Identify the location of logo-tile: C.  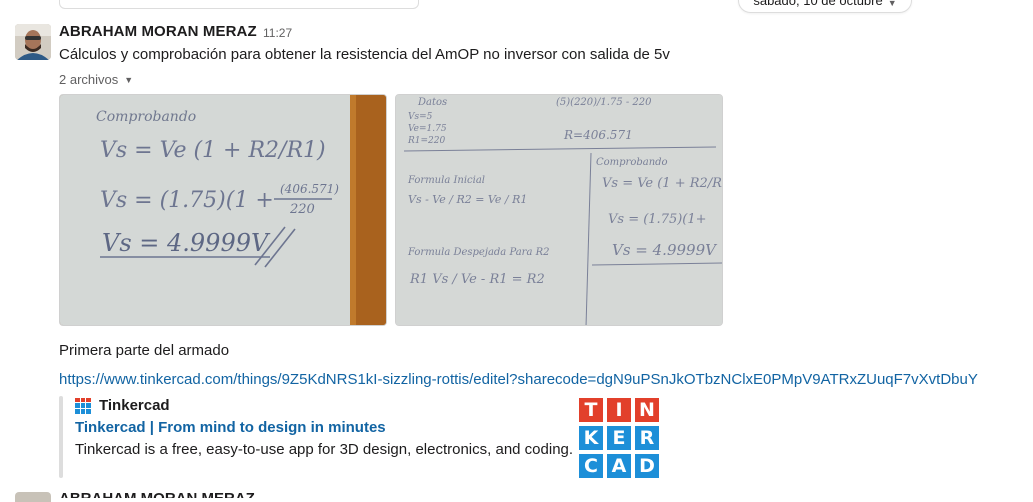
(591, 466).